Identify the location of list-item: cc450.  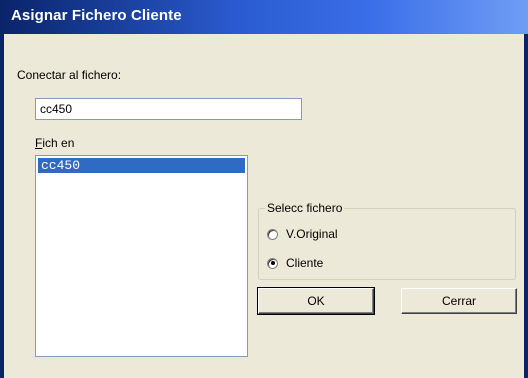
(141, 165).